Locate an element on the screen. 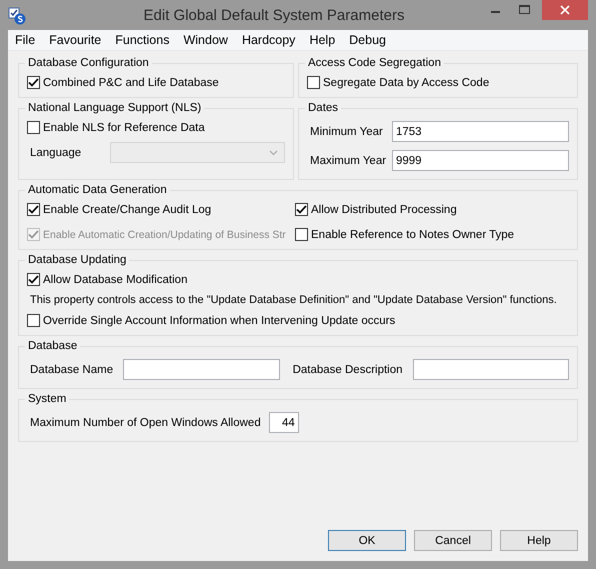  menu-item: Hardcopy is located at coordinates (269, 40).